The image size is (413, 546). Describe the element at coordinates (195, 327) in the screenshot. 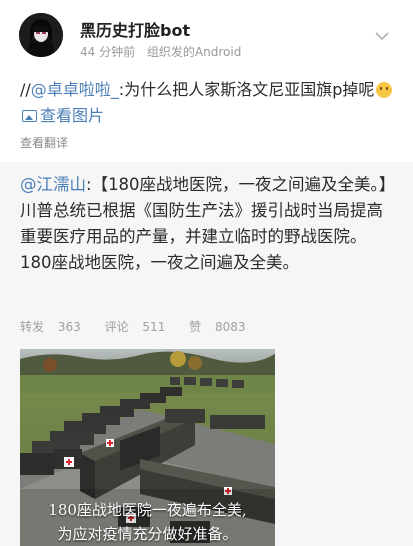

I see `like-label: 赞` at that location.